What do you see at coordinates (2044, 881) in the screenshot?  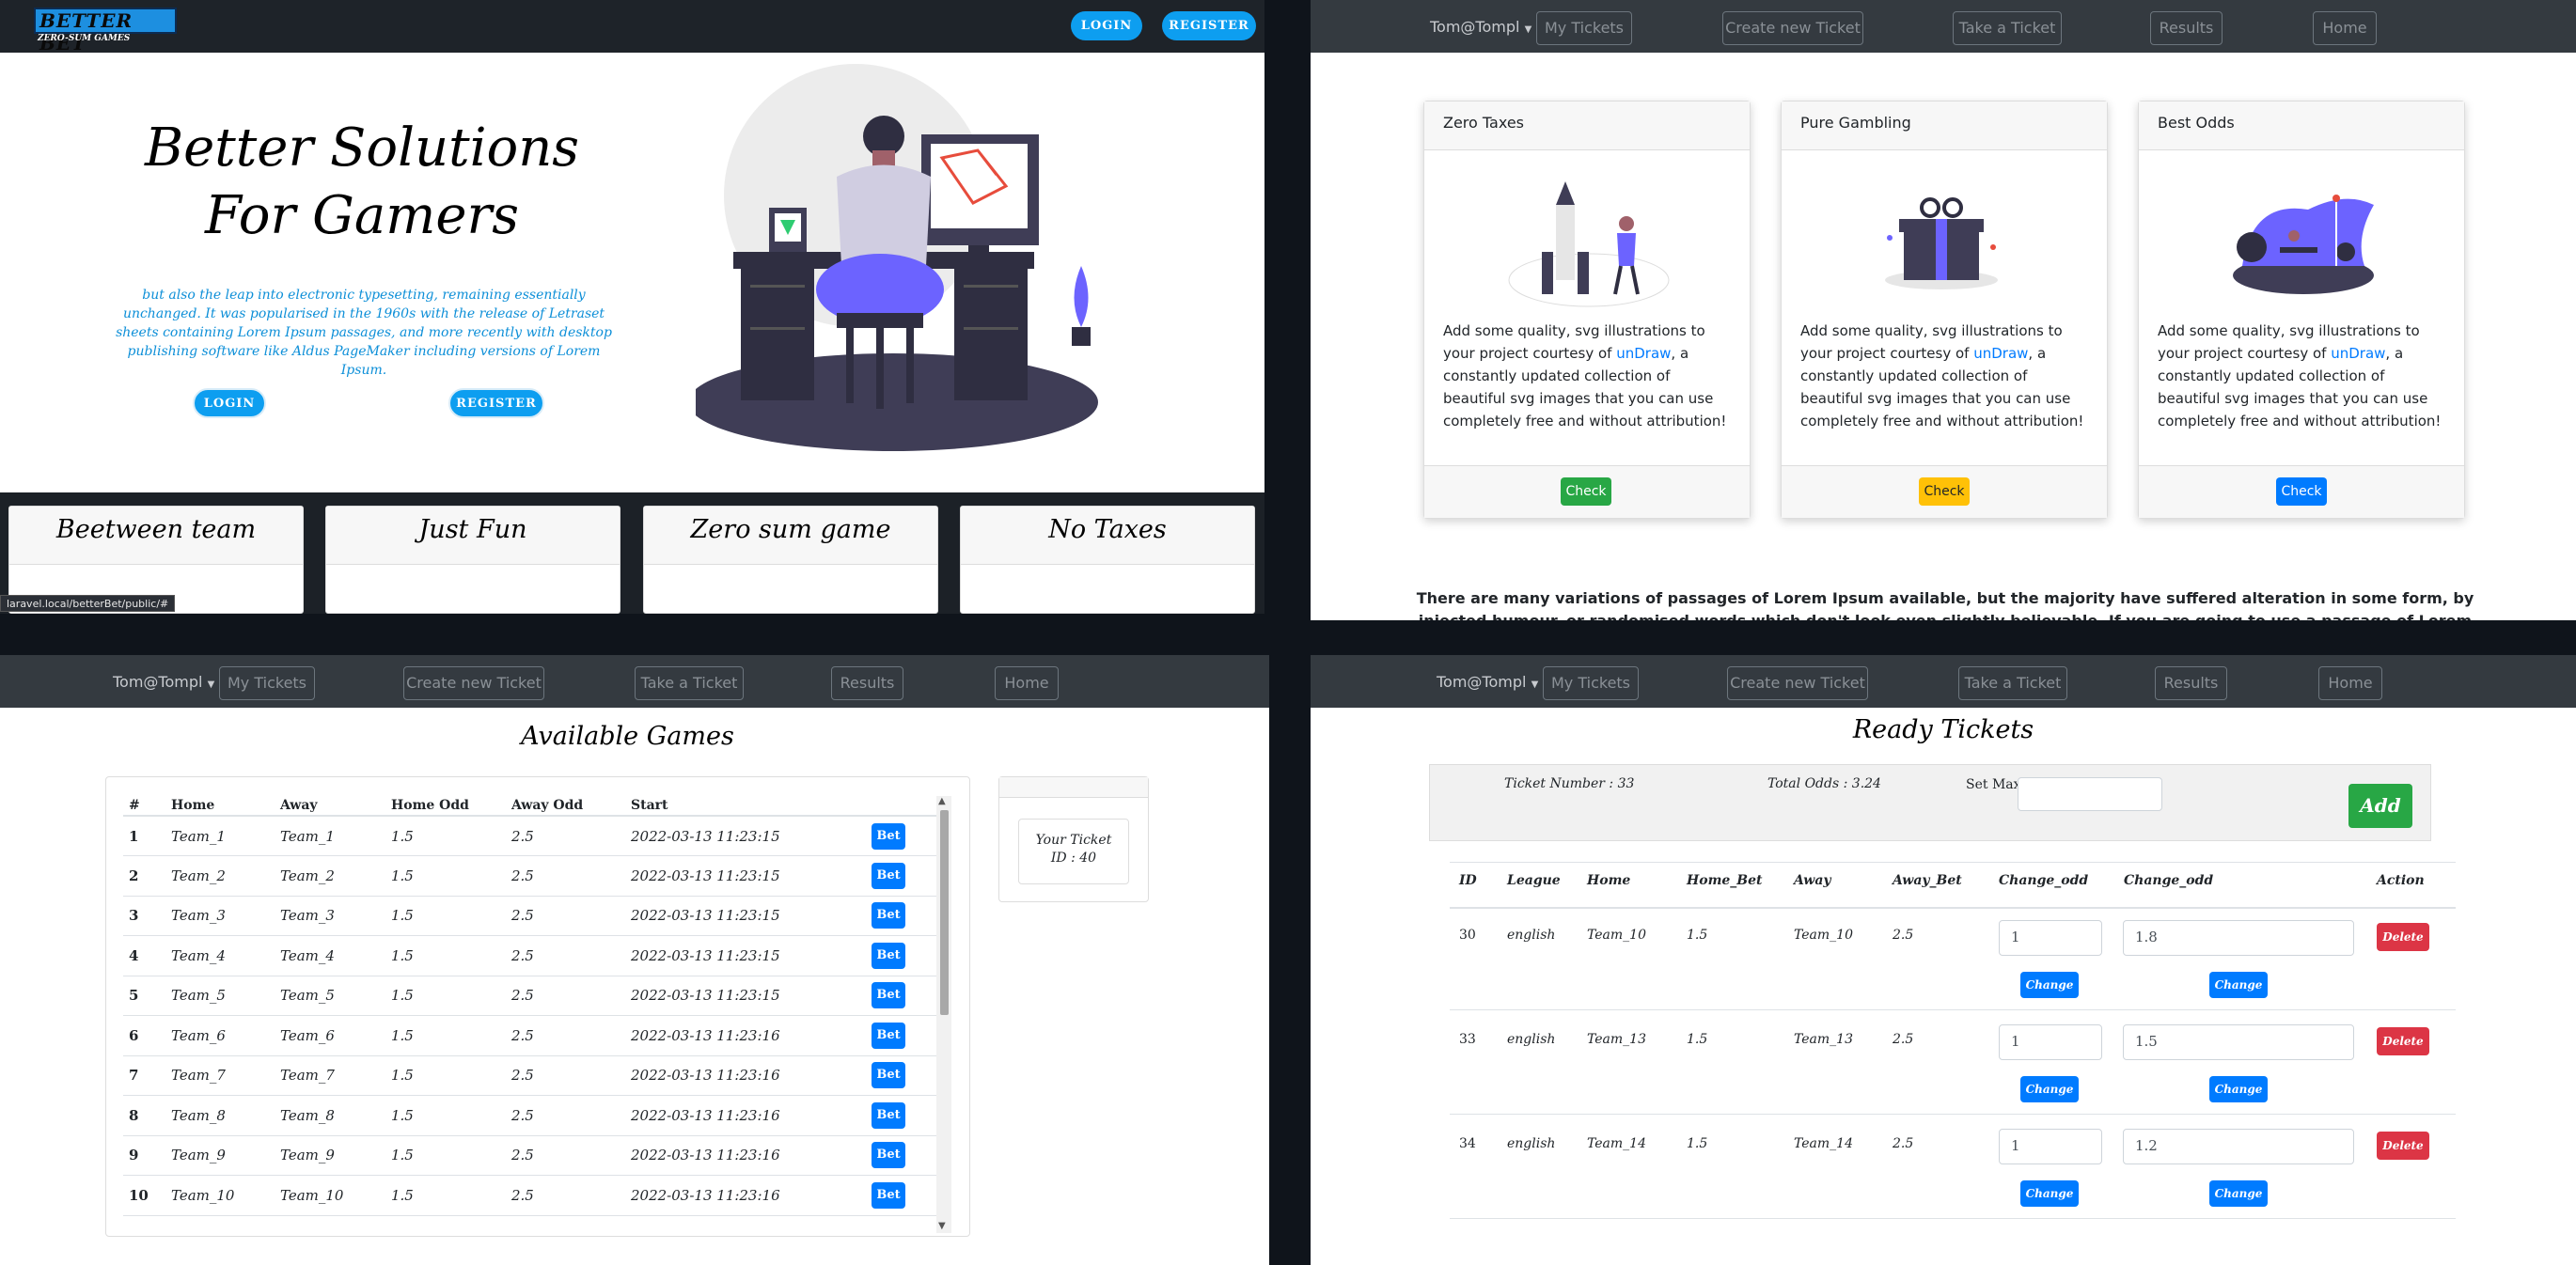 I see `column-header: Change_odd` at bounding box center [2044, 881].